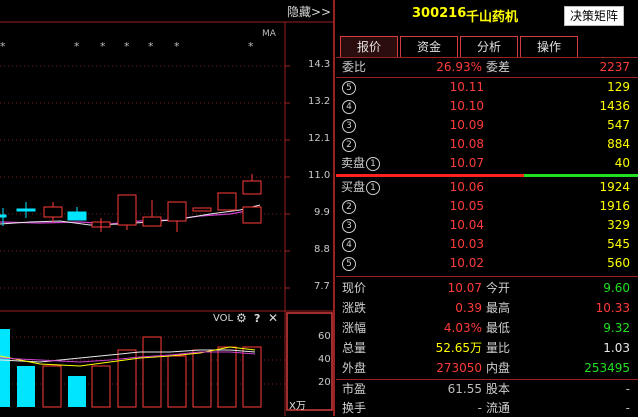 This screenshot has width=638, height=417. I want to click on quote-value: 0.39, so click(468, 308).